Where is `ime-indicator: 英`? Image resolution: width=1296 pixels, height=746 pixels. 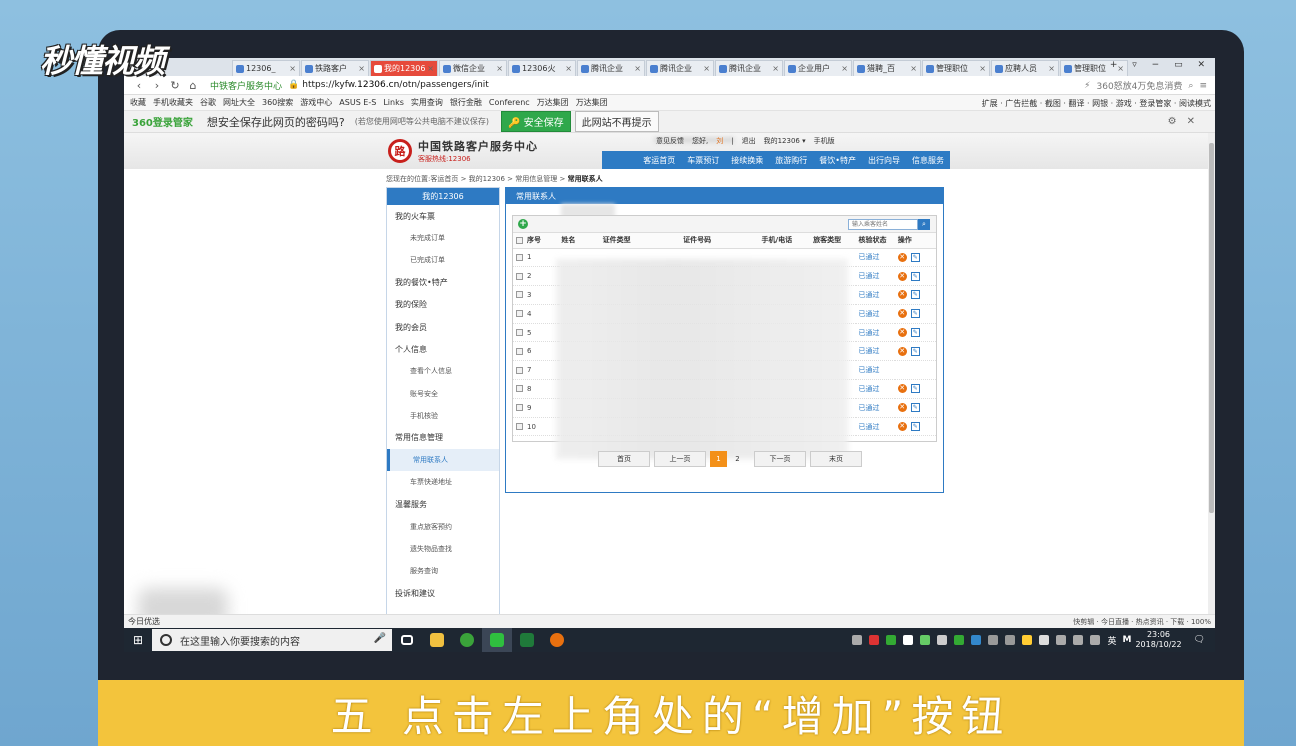
ime-indicator: 英 is located at coordinates (1111, 640).